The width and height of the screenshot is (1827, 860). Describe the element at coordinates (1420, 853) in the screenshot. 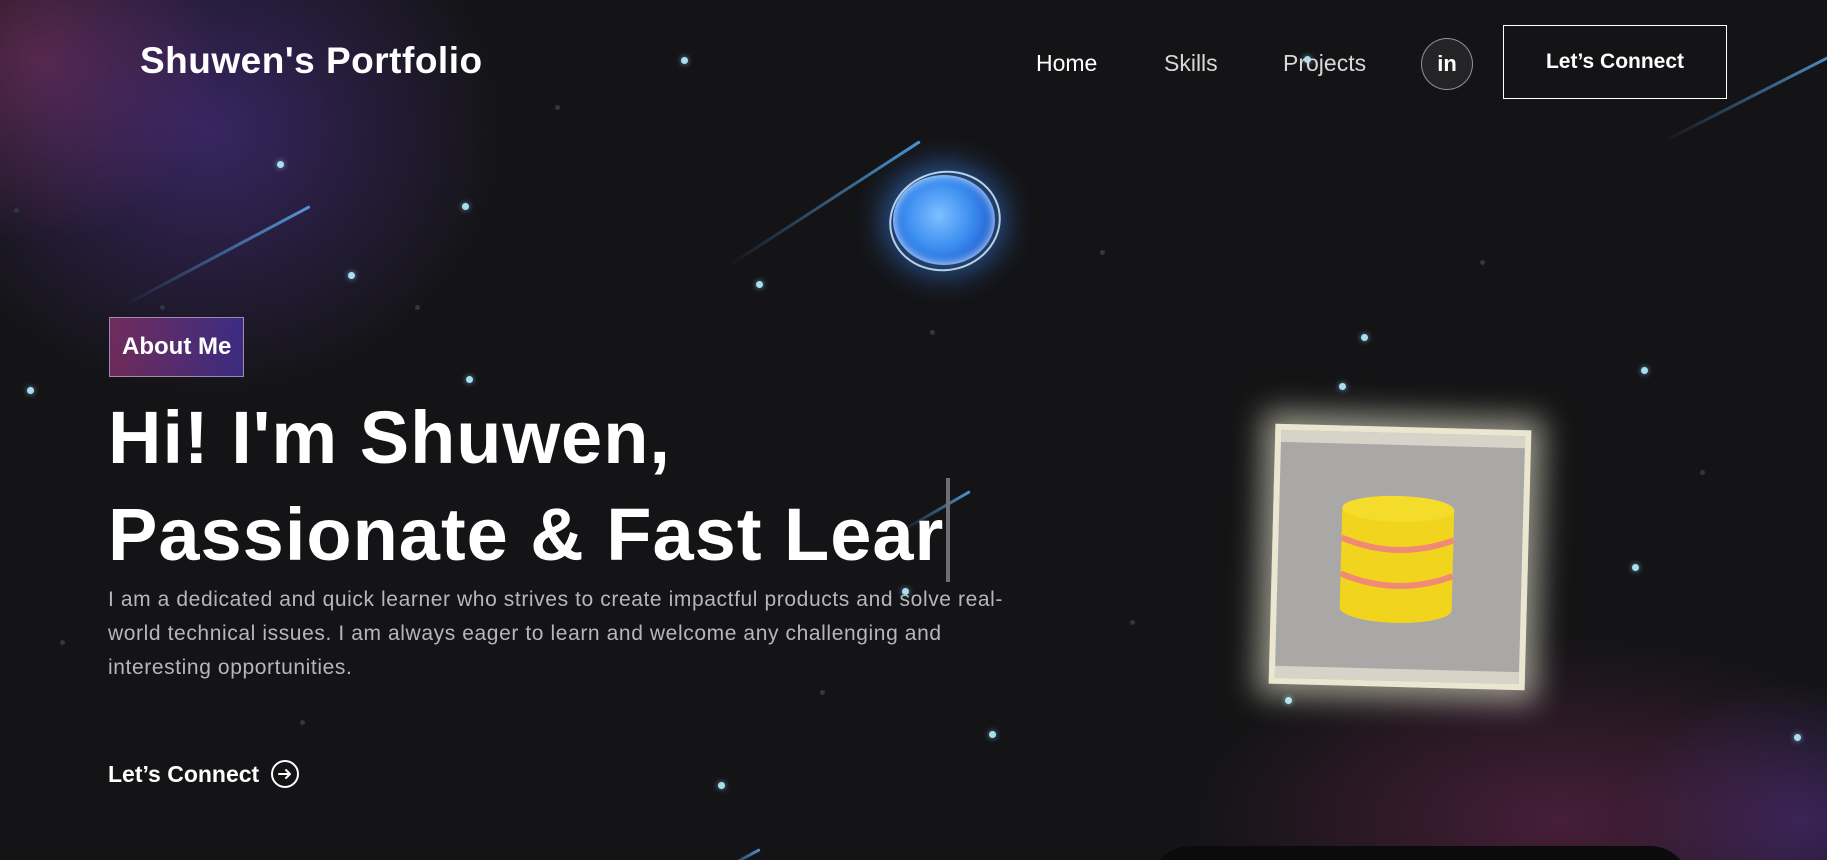

I see `bottom-section-edge` at that location.